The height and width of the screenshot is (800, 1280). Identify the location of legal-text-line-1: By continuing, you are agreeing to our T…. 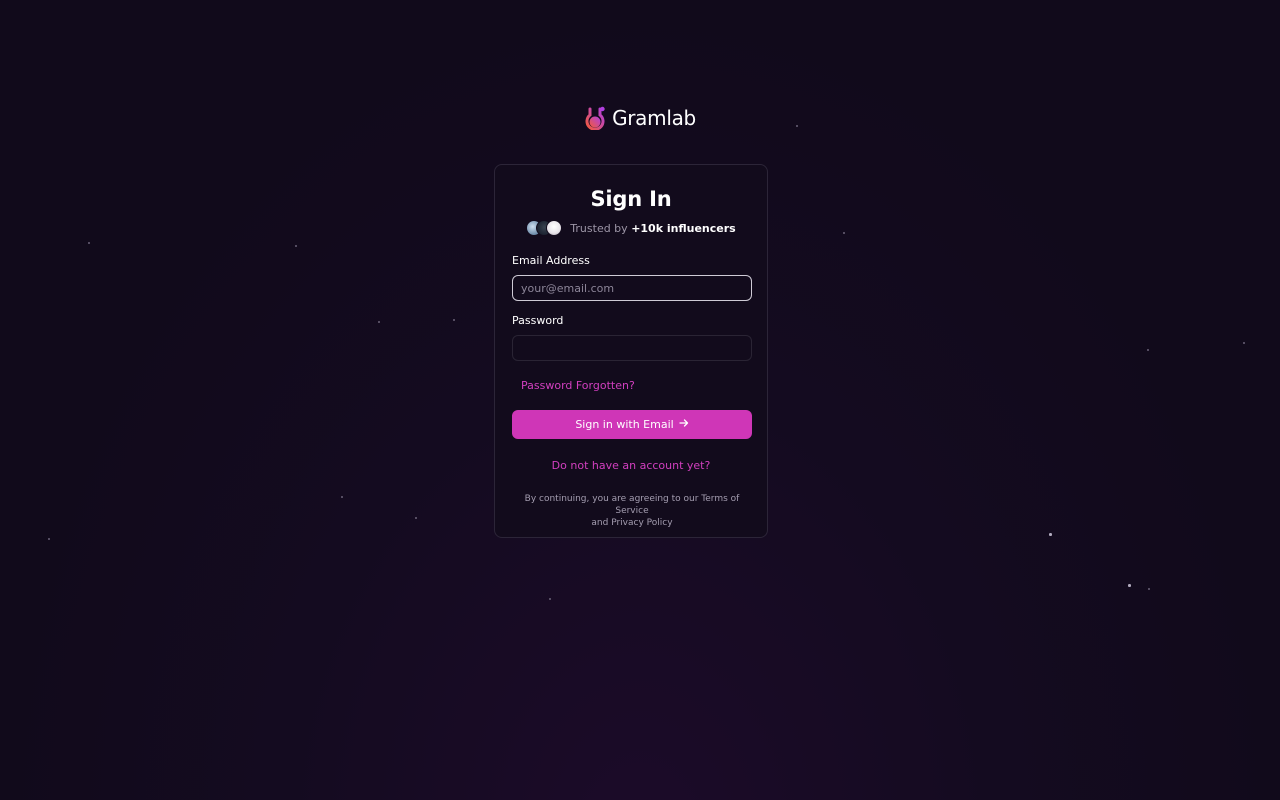
(632, 505).